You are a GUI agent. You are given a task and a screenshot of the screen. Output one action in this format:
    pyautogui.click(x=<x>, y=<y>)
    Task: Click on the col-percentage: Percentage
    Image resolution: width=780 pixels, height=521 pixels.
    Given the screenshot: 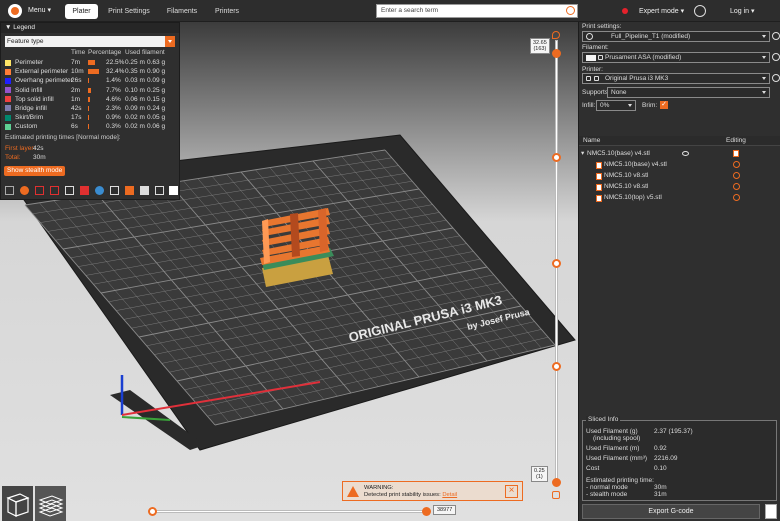 What is the action you would take?
    pyautogui.click(x=105, y=52)
    